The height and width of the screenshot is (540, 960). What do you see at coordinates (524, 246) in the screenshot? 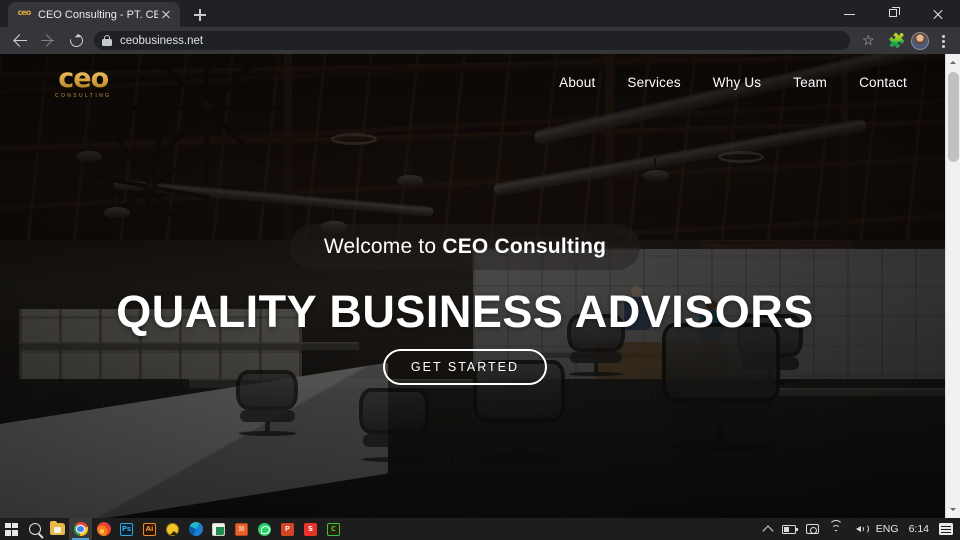
I see `welcome-brand: CEO Consulting` at bounding box center [524, 246].